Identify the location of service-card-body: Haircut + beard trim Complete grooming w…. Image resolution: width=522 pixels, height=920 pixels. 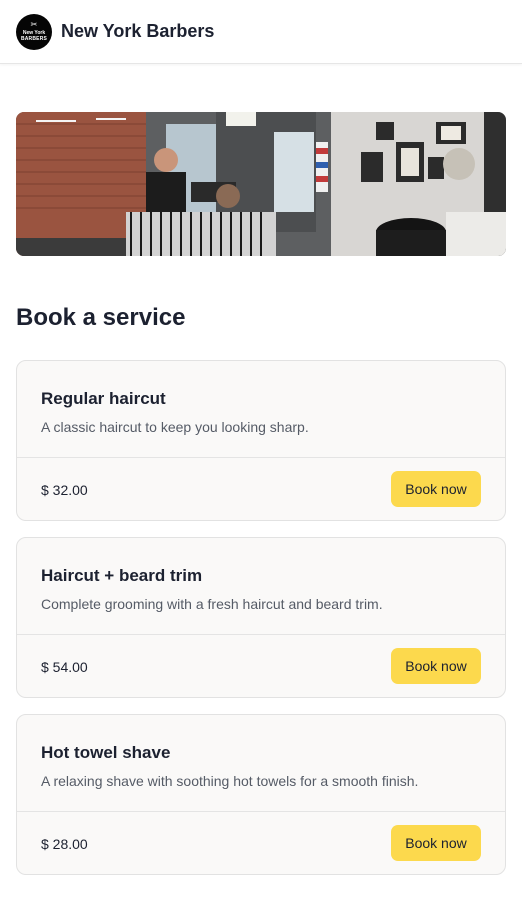
(261, 586).